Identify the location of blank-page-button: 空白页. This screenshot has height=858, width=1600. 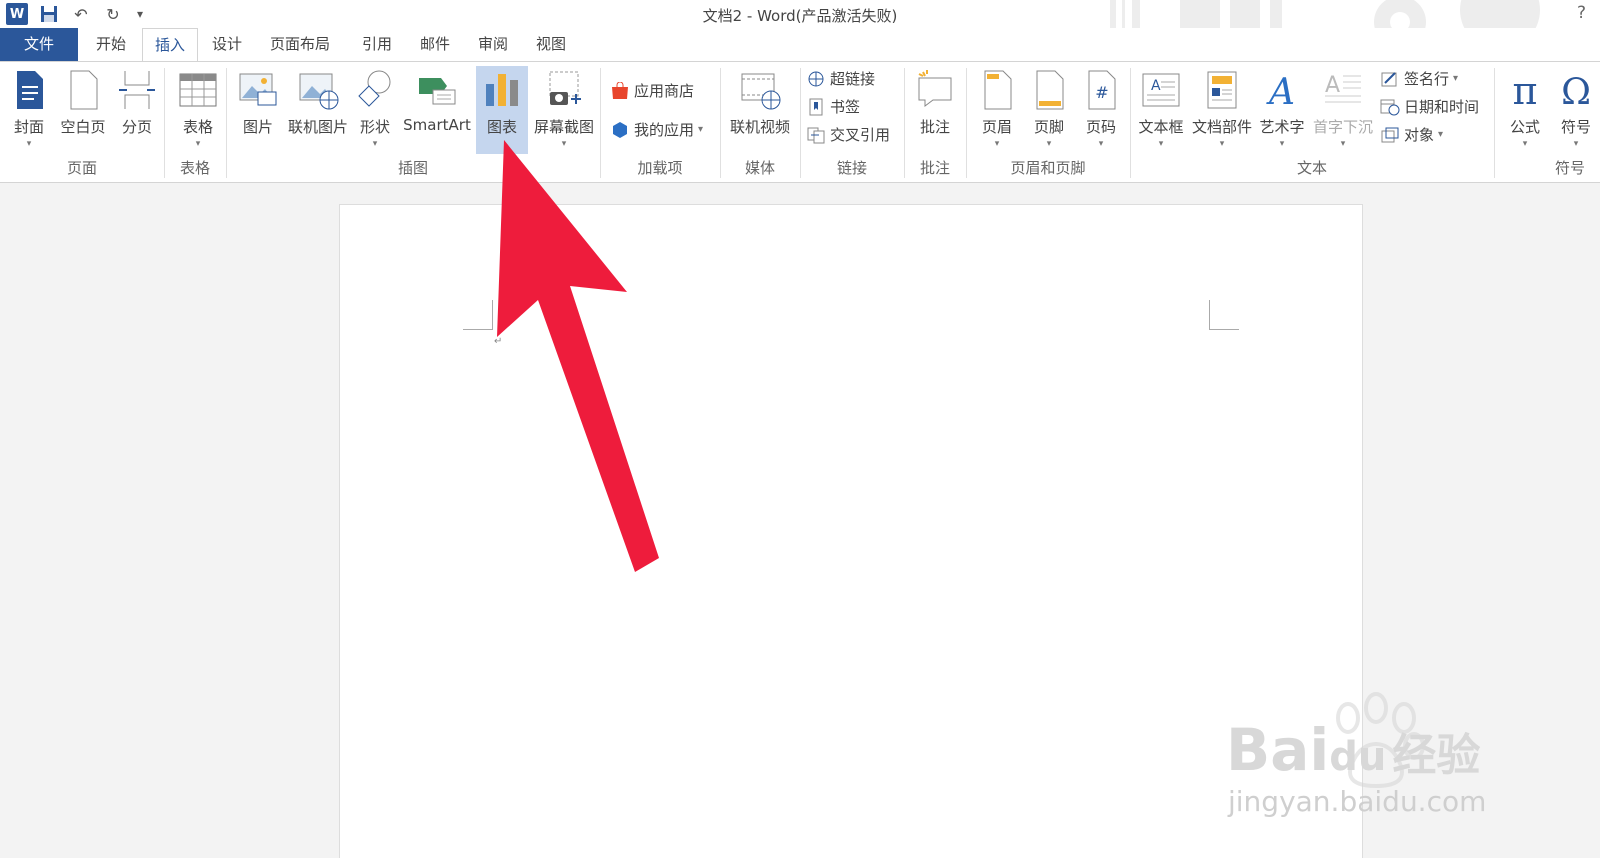
(83, 110).